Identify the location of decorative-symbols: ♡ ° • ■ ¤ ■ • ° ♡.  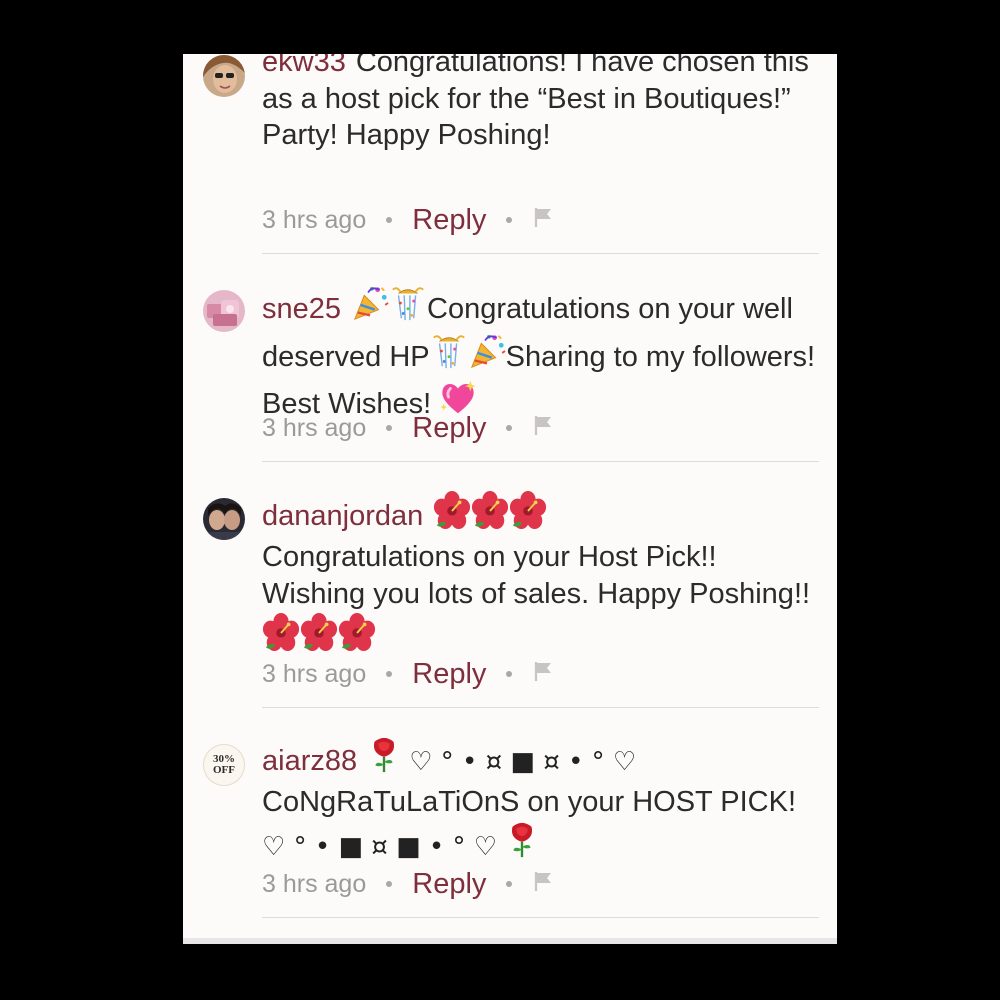
(380, 847).